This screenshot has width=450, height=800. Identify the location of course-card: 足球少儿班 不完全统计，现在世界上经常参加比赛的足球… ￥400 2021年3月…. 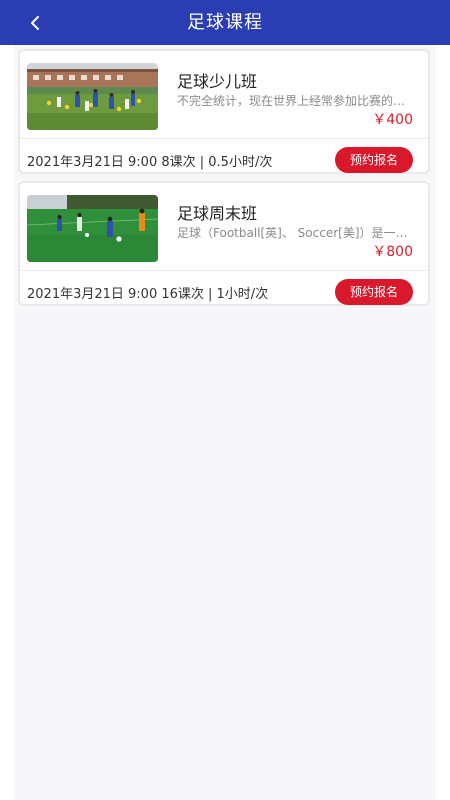
(224, 111).